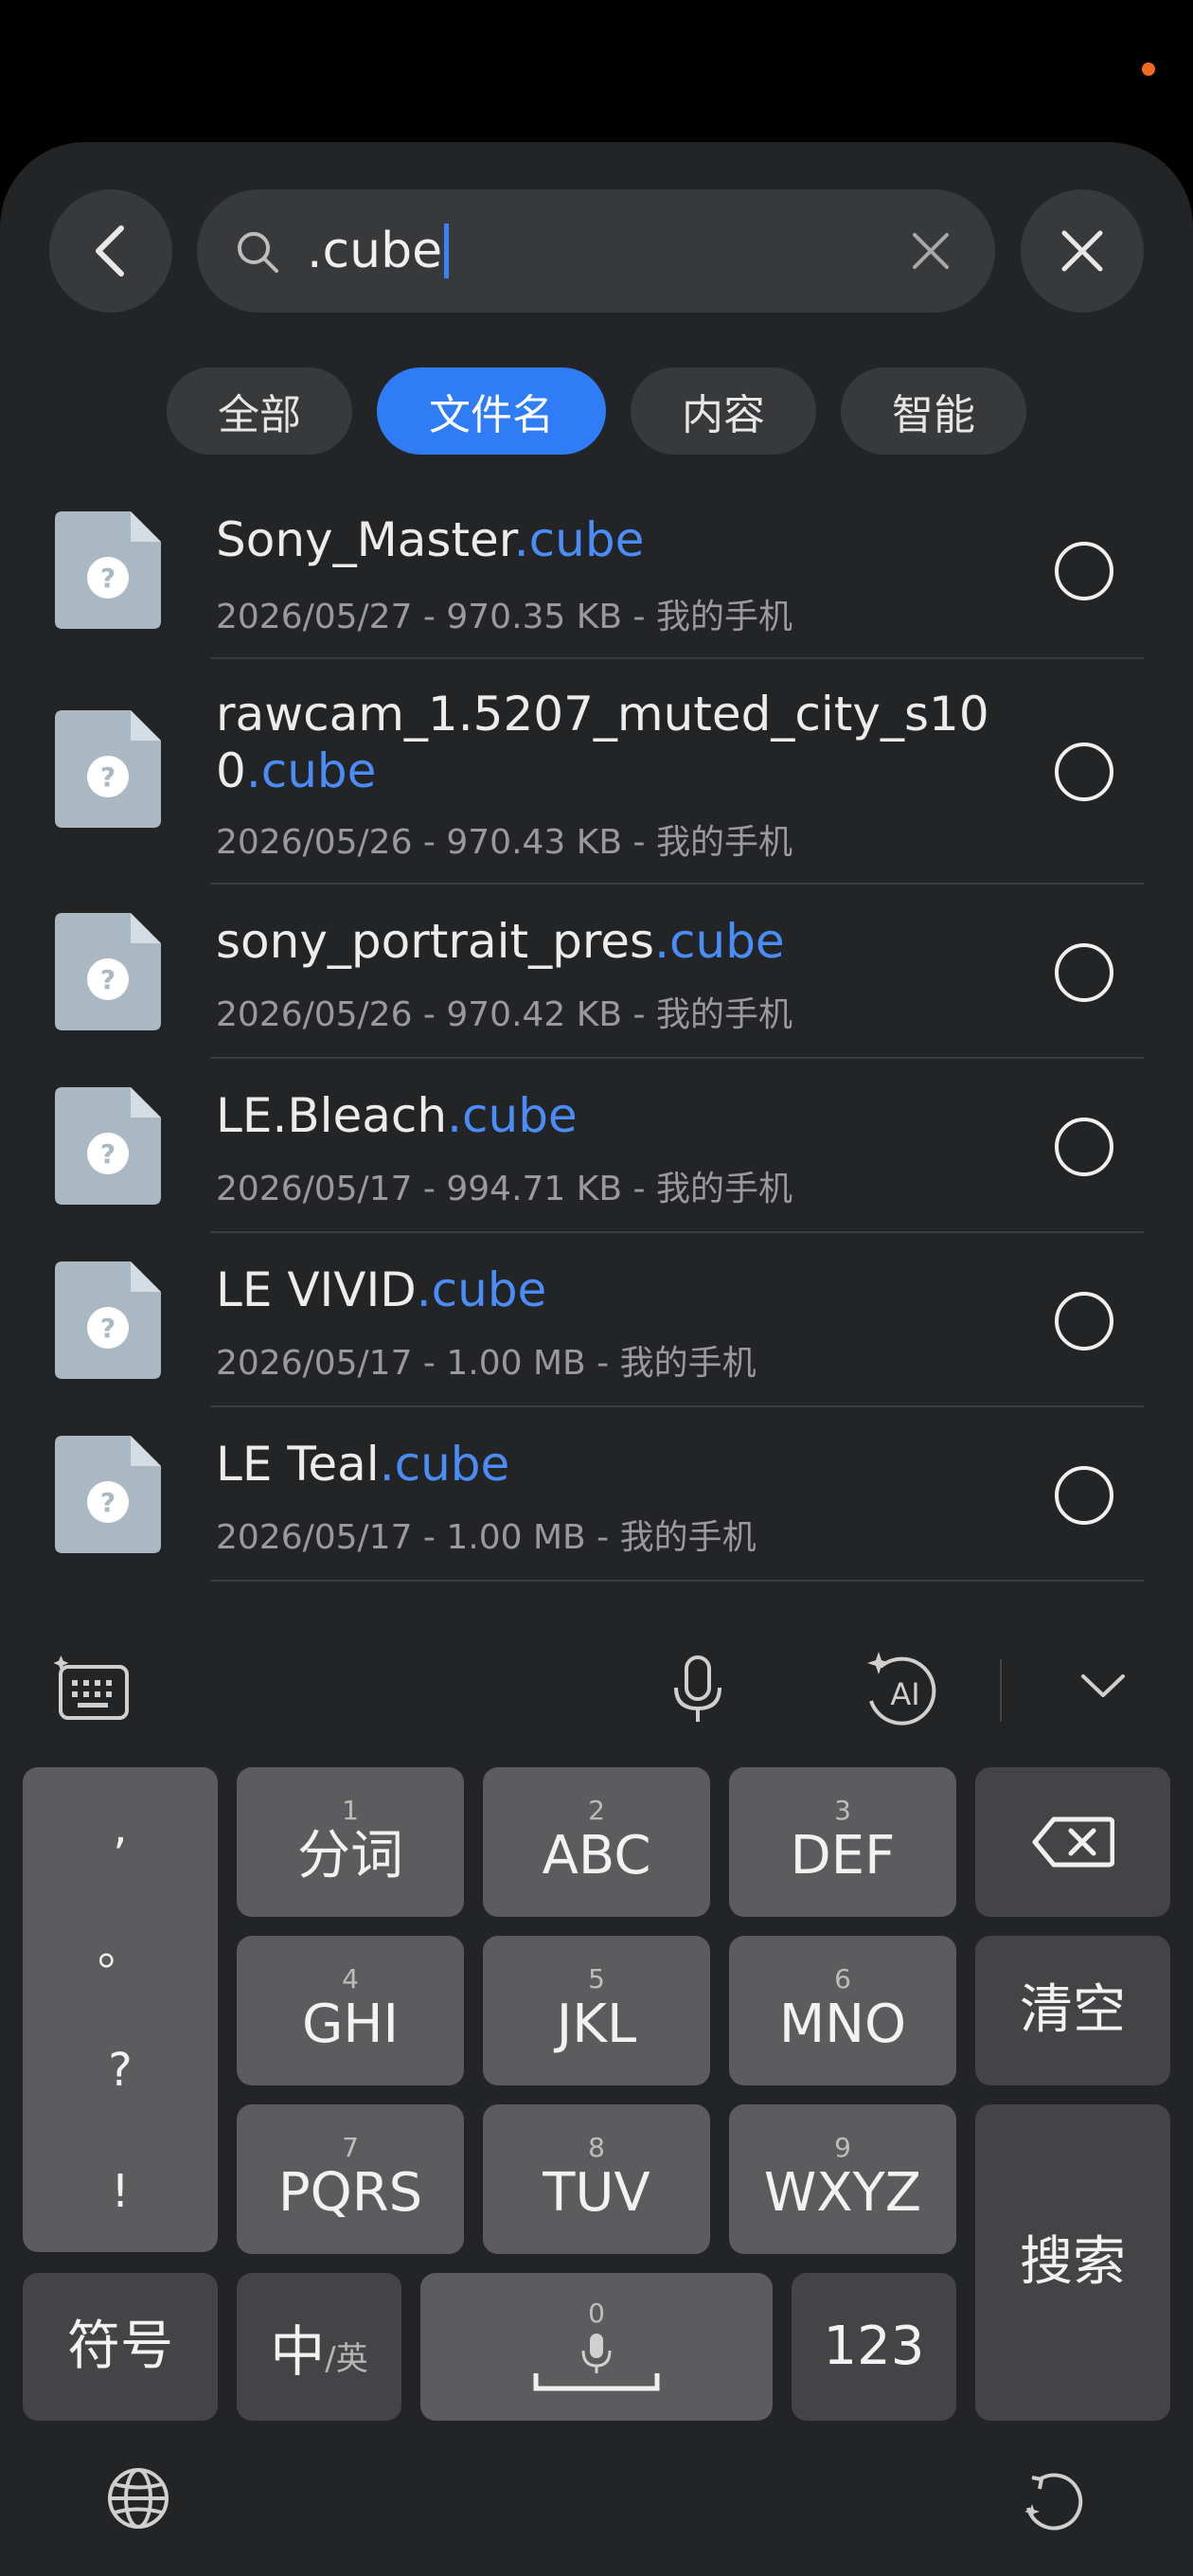 Image resolution: width=1193 pixels, height=2576 pixels. I want to click on toolbar-separator, so click(1001, 1690).